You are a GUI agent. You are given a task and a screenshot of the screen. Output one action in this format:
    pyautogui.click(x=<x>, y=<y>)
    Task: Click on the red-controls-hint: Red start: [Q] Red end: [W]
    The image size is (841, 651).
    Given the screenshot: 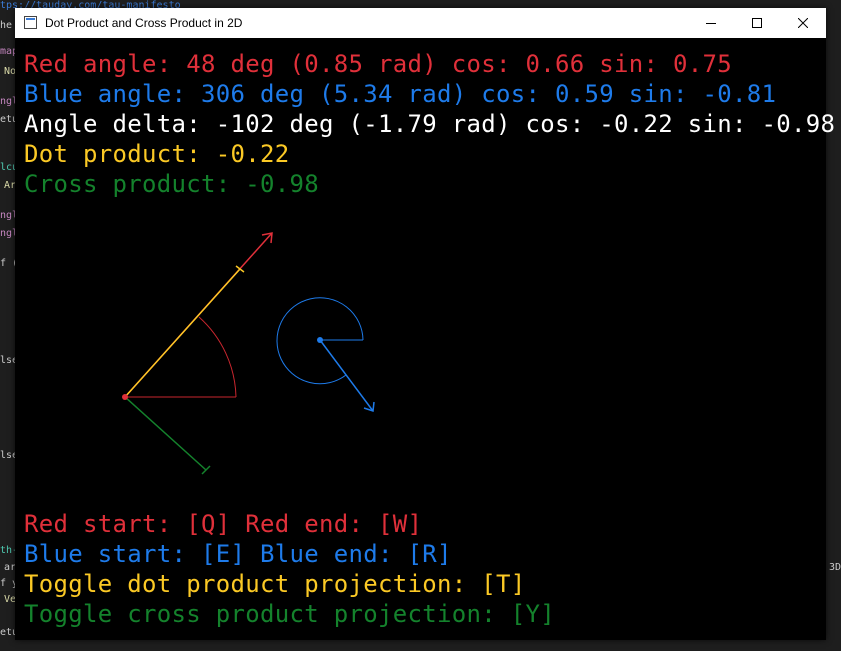 What is the action you would take?
    pyautogui.click(x=223, y=524)
    